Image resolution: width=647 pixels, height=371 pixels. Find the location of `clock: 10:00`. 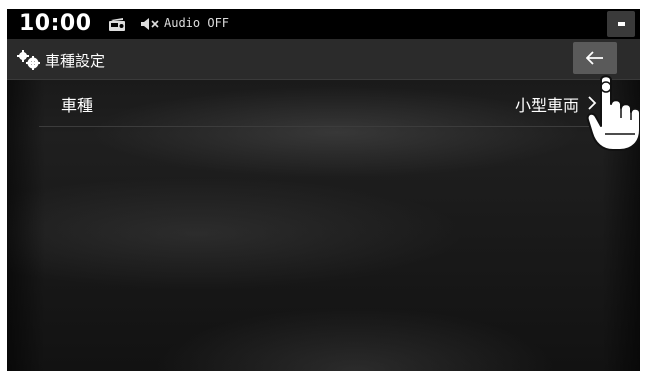

clock: 10:00 is located at coordinates (55, 23).